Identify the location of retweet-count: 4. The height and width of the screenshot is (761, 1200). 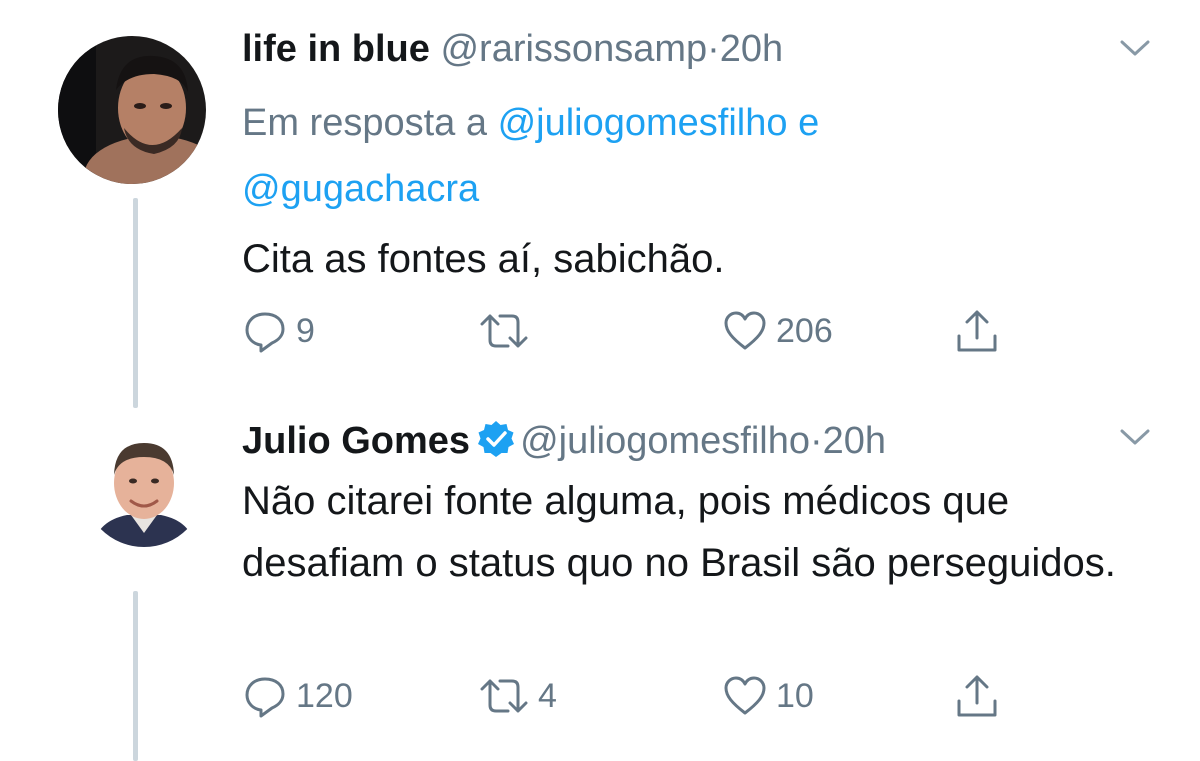
(547, 695).